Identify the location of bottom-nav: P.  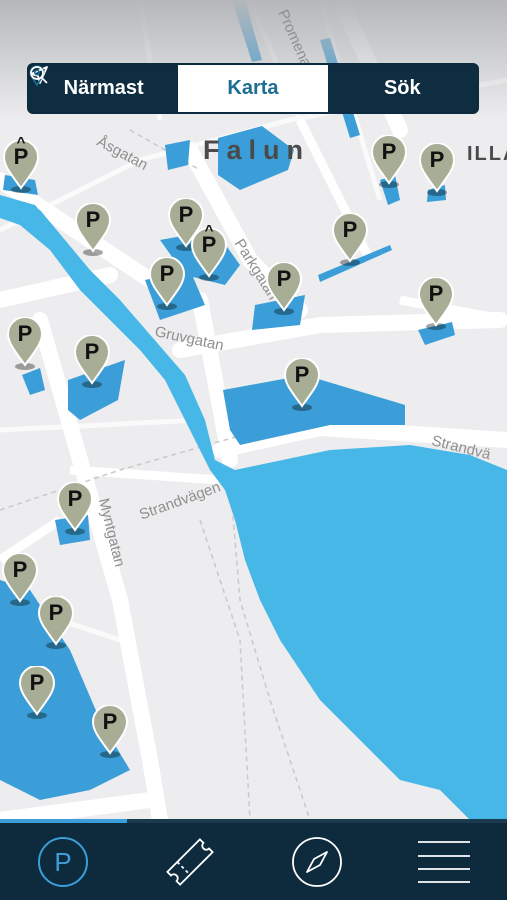
(253, 861).